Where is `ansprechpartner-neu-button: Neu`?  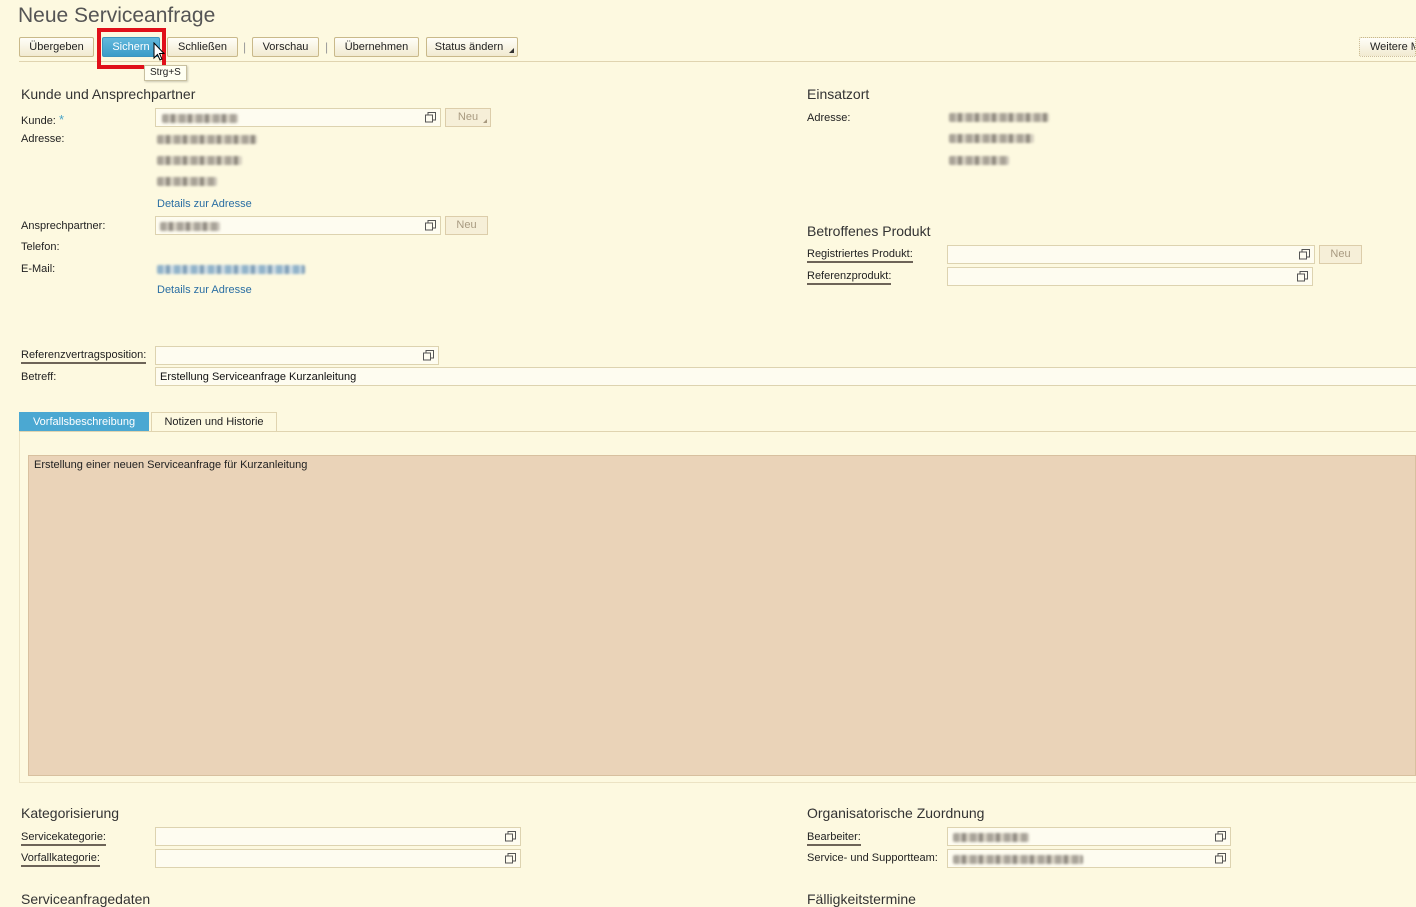 ansprechpartner-neu-button: Neu is located at coordinates (466, 225).